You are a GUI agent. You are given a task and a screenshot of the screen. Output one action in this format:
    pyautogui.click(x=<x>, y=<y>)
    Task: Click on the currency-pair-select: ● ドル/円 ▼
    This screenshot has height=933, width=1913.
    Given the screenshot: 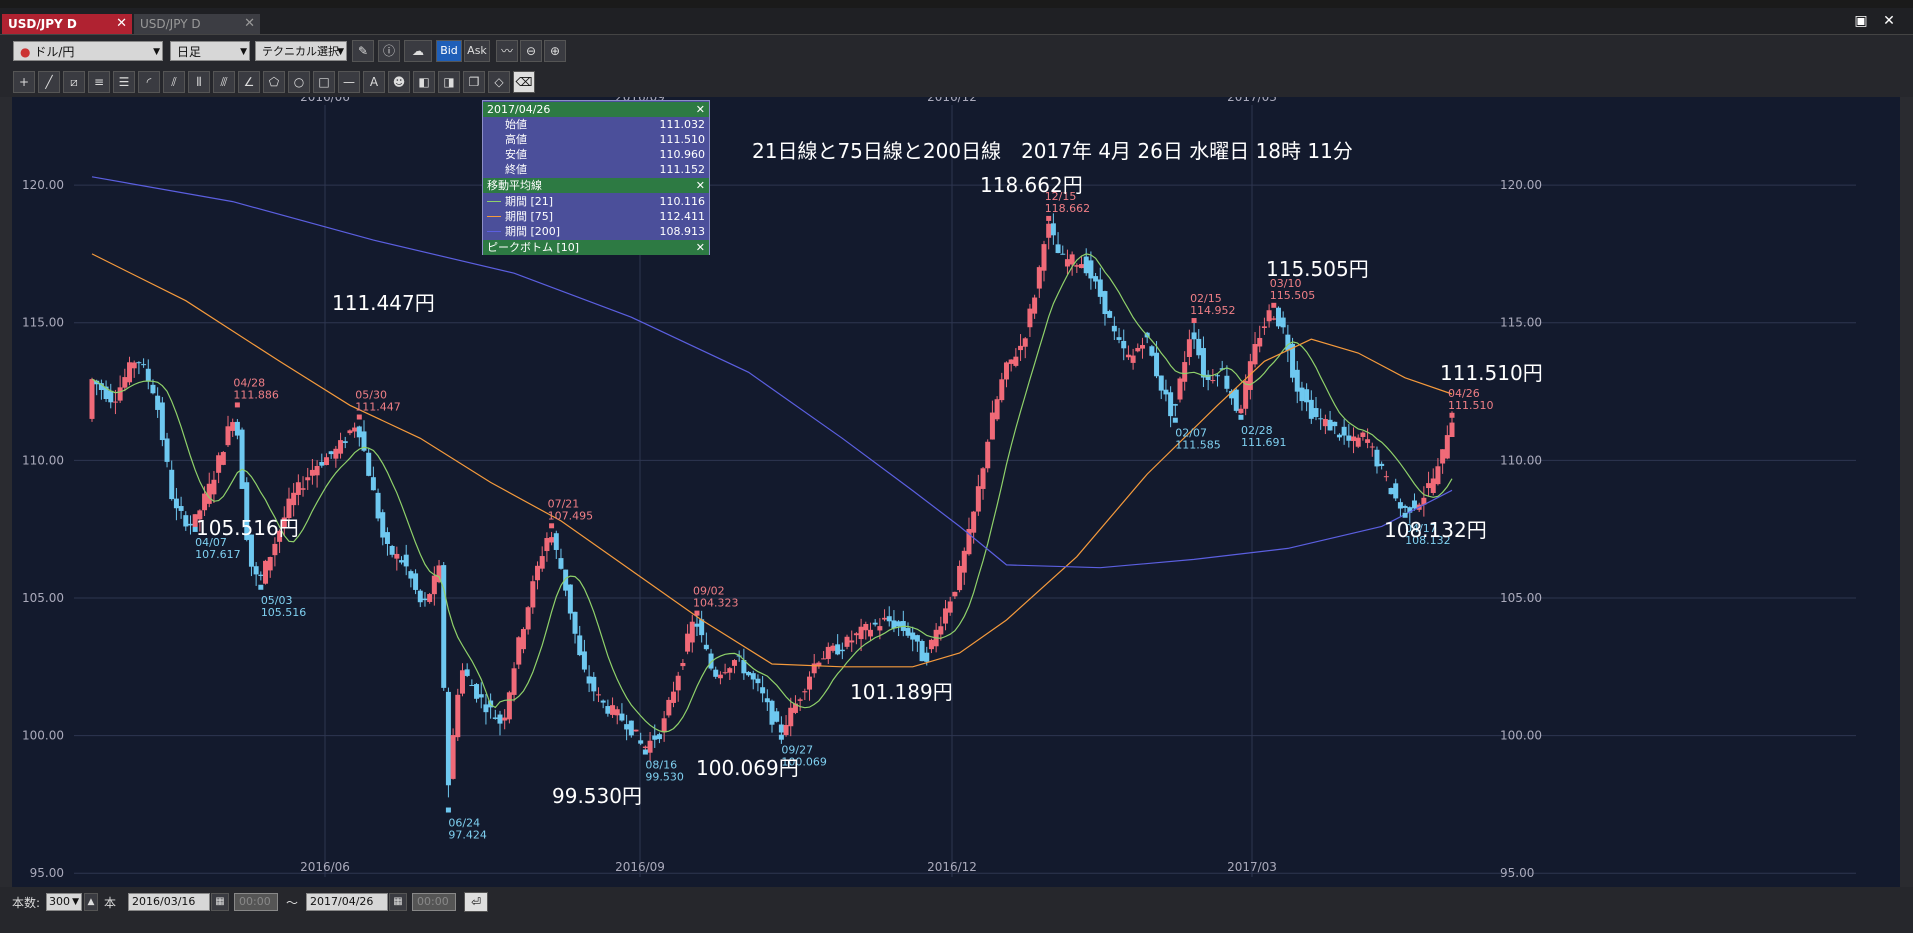 What is the action you would take?
    pyautogui.click(x=88, y=51)
    